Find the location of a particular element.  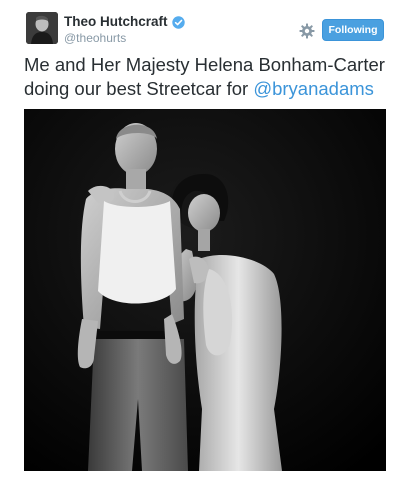

author-handle: @theohurts is located at coordinates (124, 38).